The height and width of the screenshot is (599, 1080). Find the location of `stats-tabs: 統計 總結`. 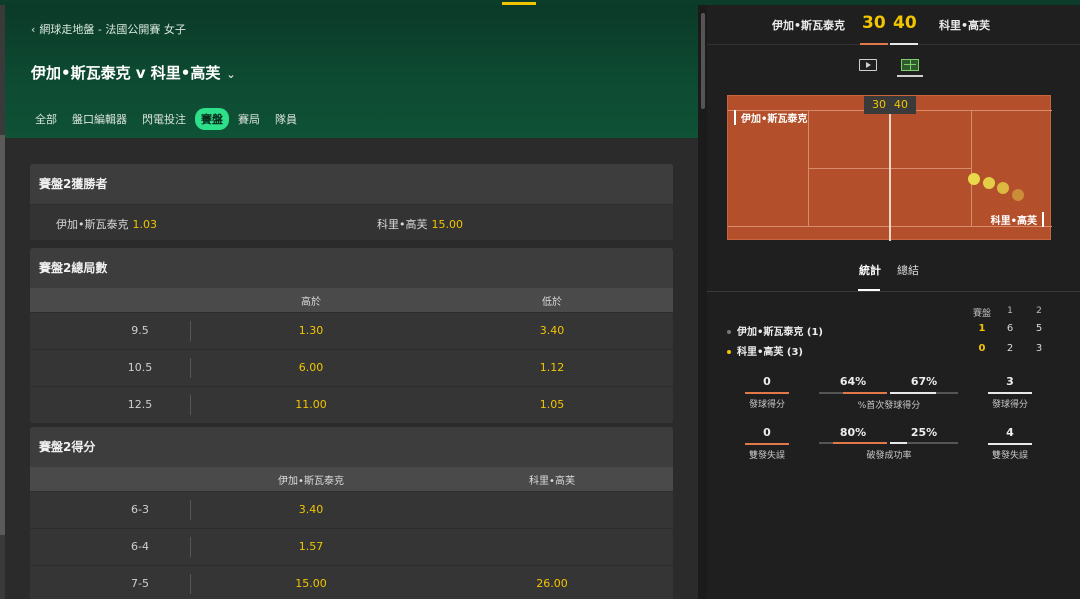

stats-tabs: 統計 總結 is located at coordinates (893, 276).